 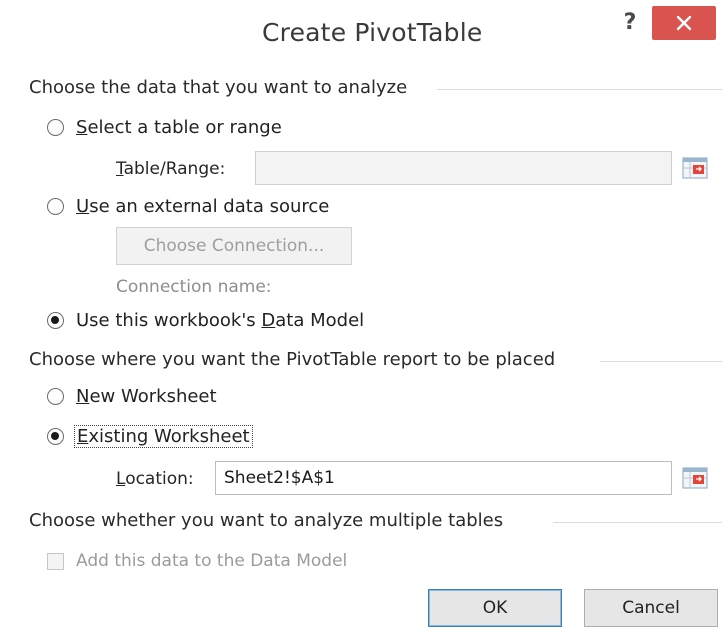 I want to click on radio-label-external-source: Use an external data source, so click(x=203, y=206).